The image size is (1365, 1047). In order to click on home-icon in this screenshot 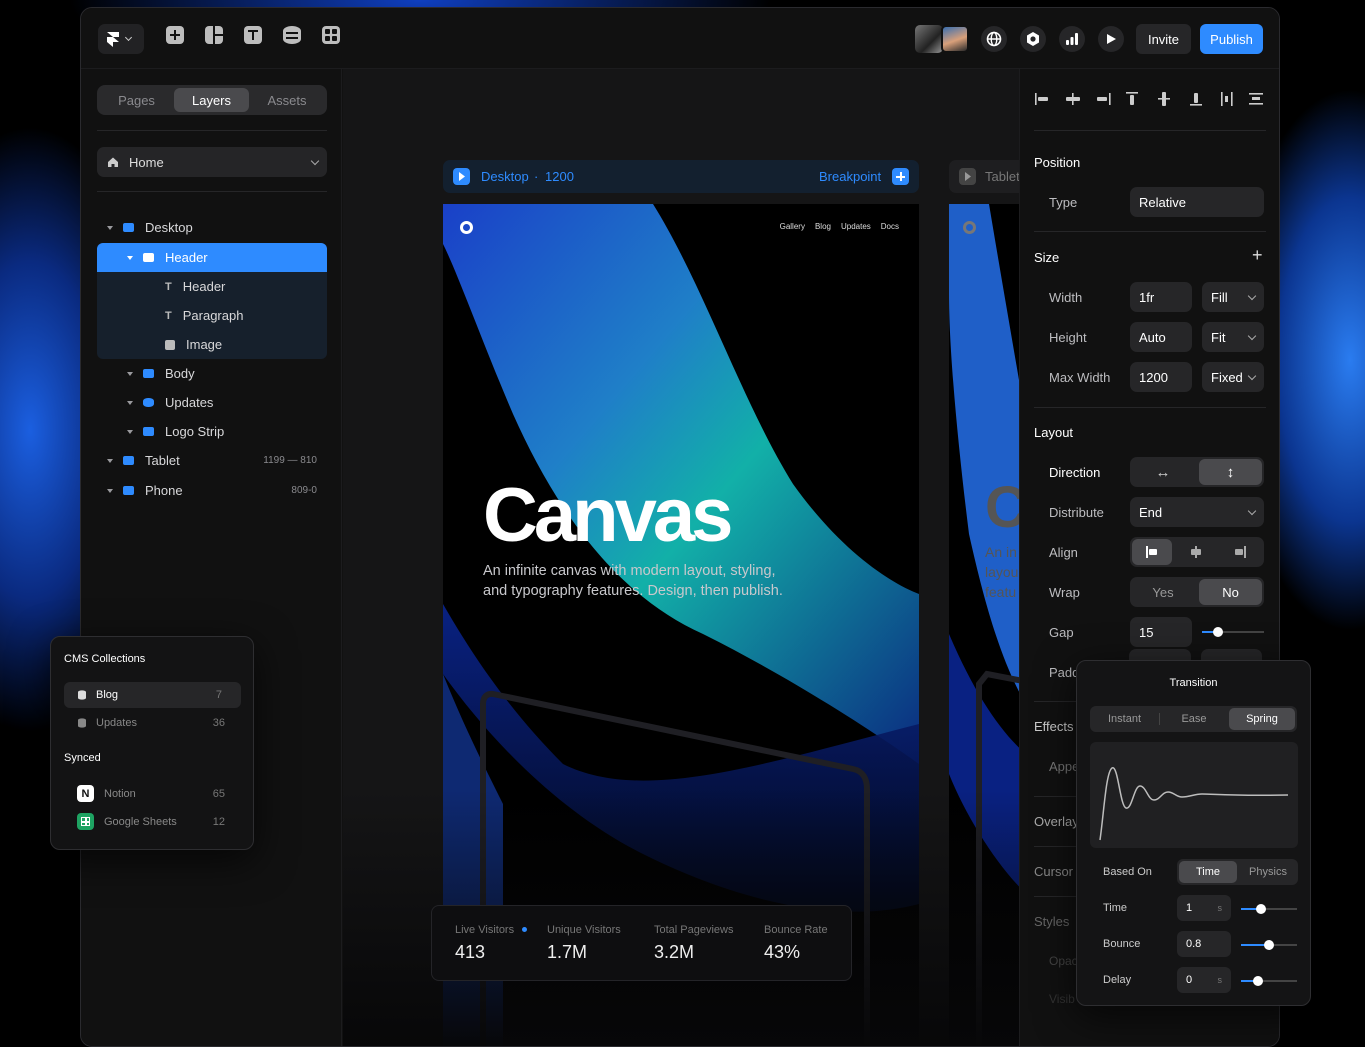, I will do `click(113, 162)`.